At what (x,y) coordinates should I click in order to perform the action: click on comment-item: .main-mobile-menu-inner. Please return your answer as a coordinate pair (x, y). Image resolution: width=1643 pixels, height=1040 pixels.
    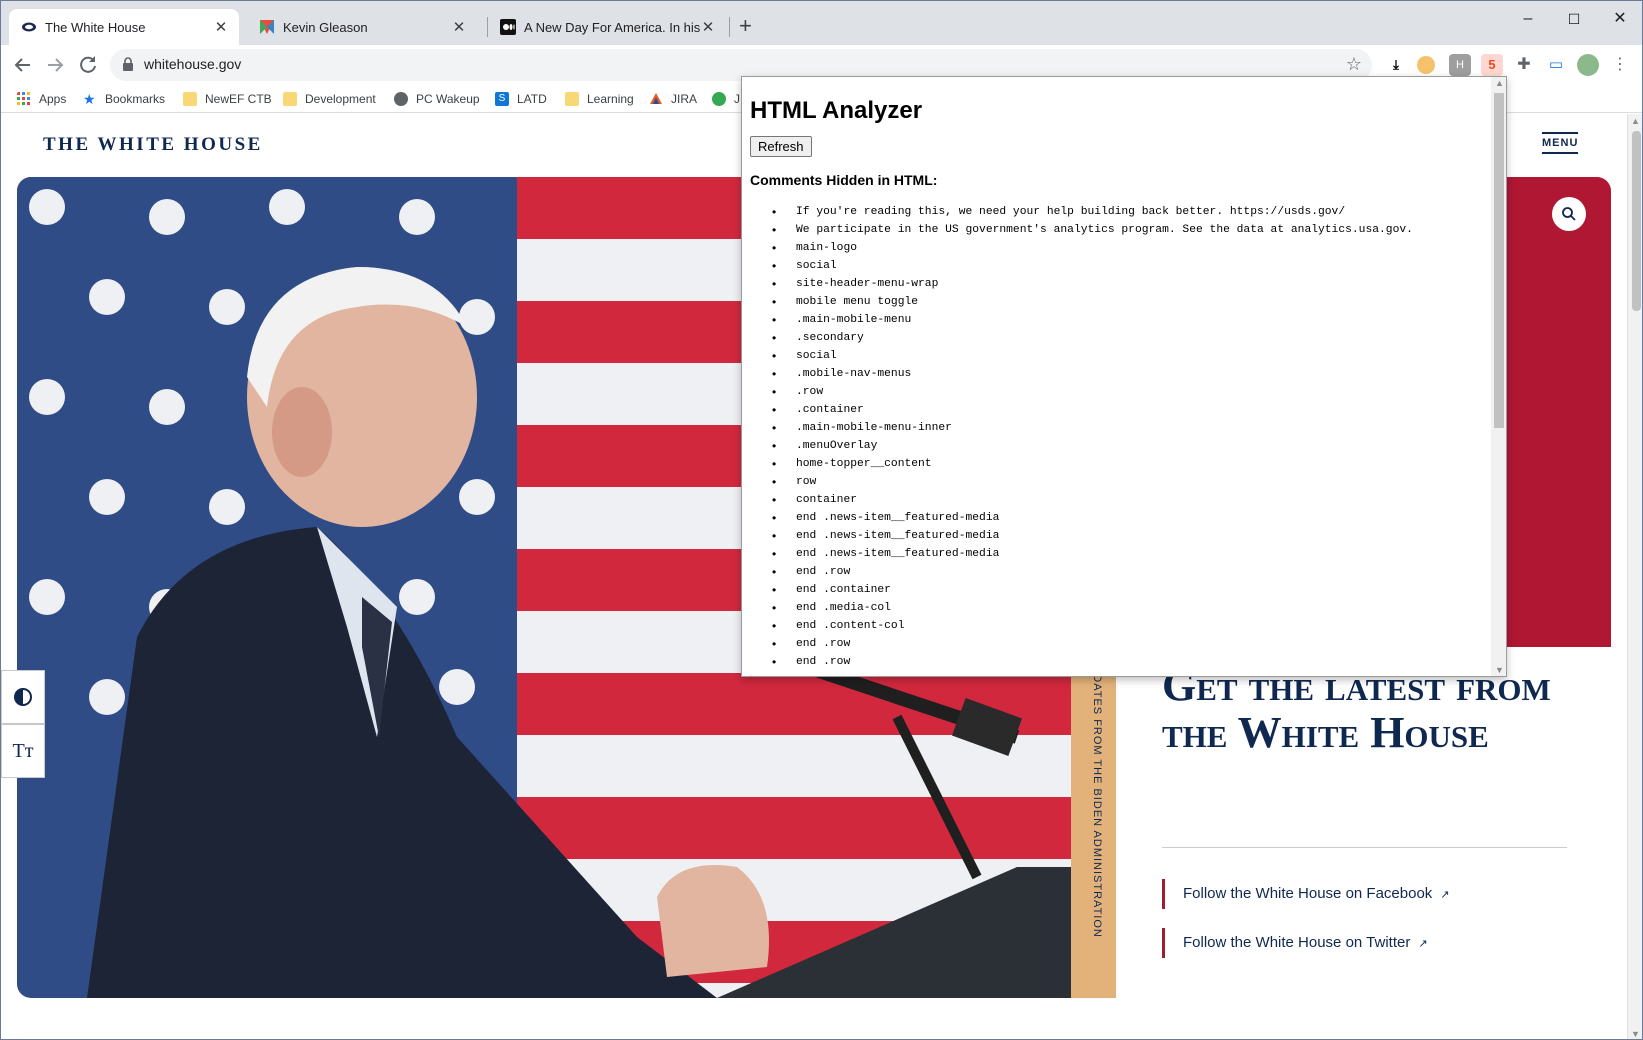
    Looking at the image, I should click on (1131, 428).